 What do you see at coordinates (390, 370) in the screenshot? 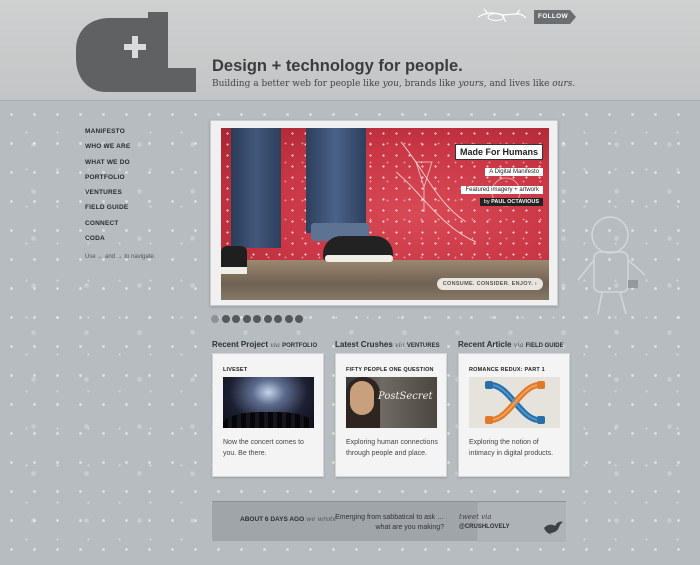
I see `card-title: FIFTY PEOPLE ONE QUESTION` at bounding box center [390, 370].